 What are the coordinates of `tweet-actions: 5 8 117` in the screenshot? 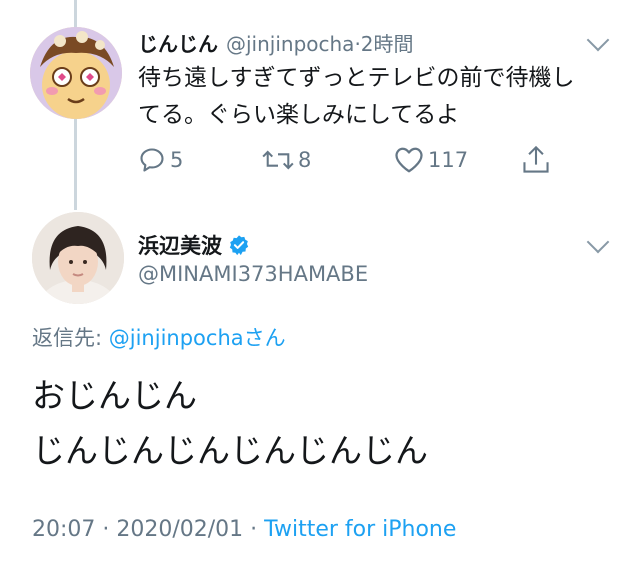 It's located at (373, 160).